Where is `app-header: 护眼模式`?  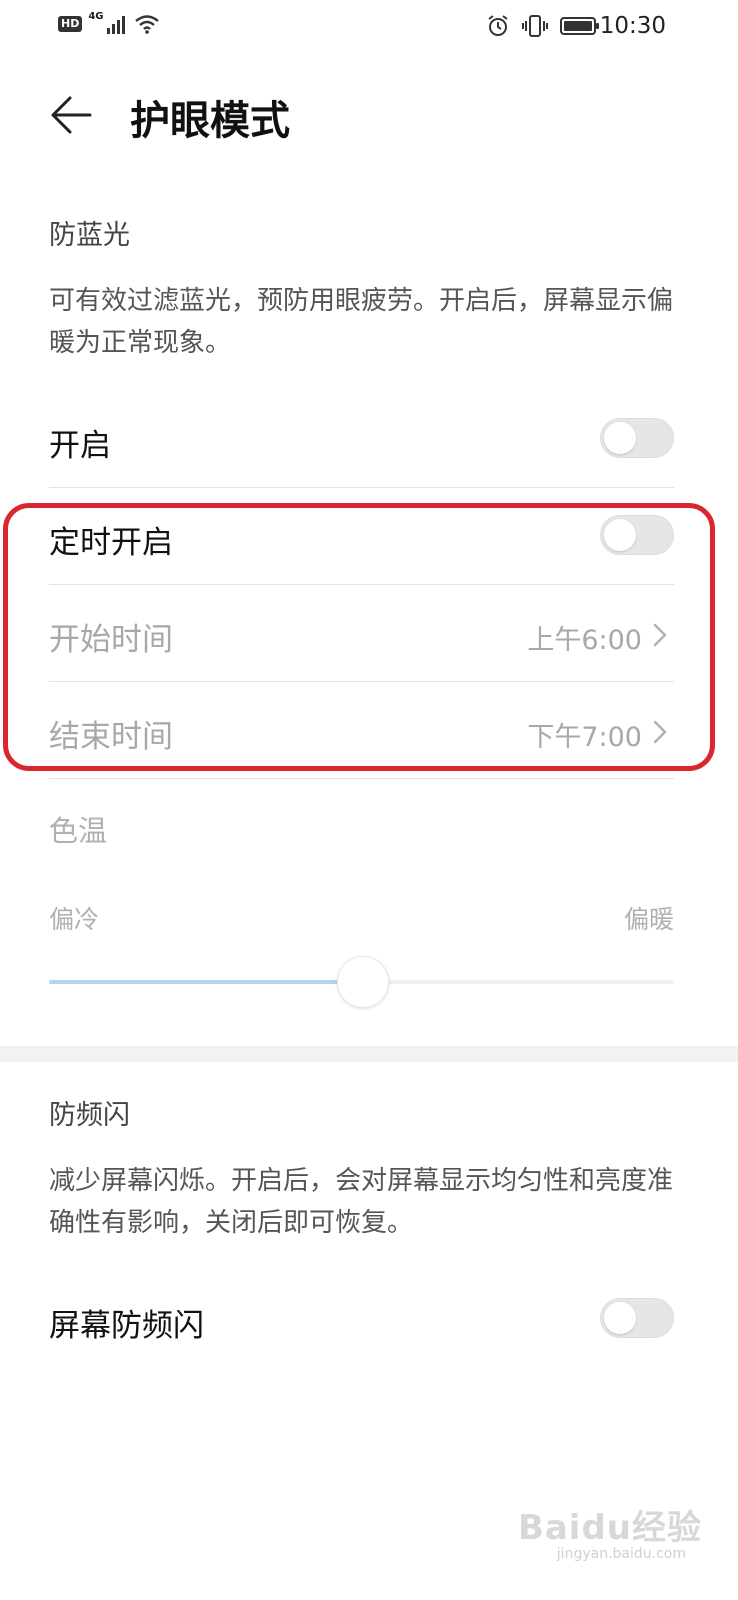 app-header: 护眼模式 is located at coordinates (369, 115).